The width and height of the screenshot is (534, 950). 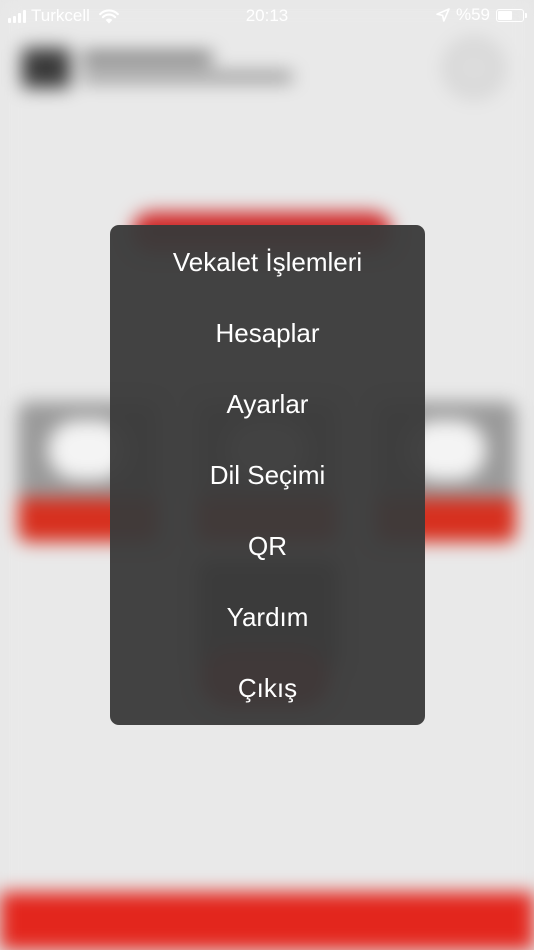 I want to click on bank-logo, so click(x=46, y=68).